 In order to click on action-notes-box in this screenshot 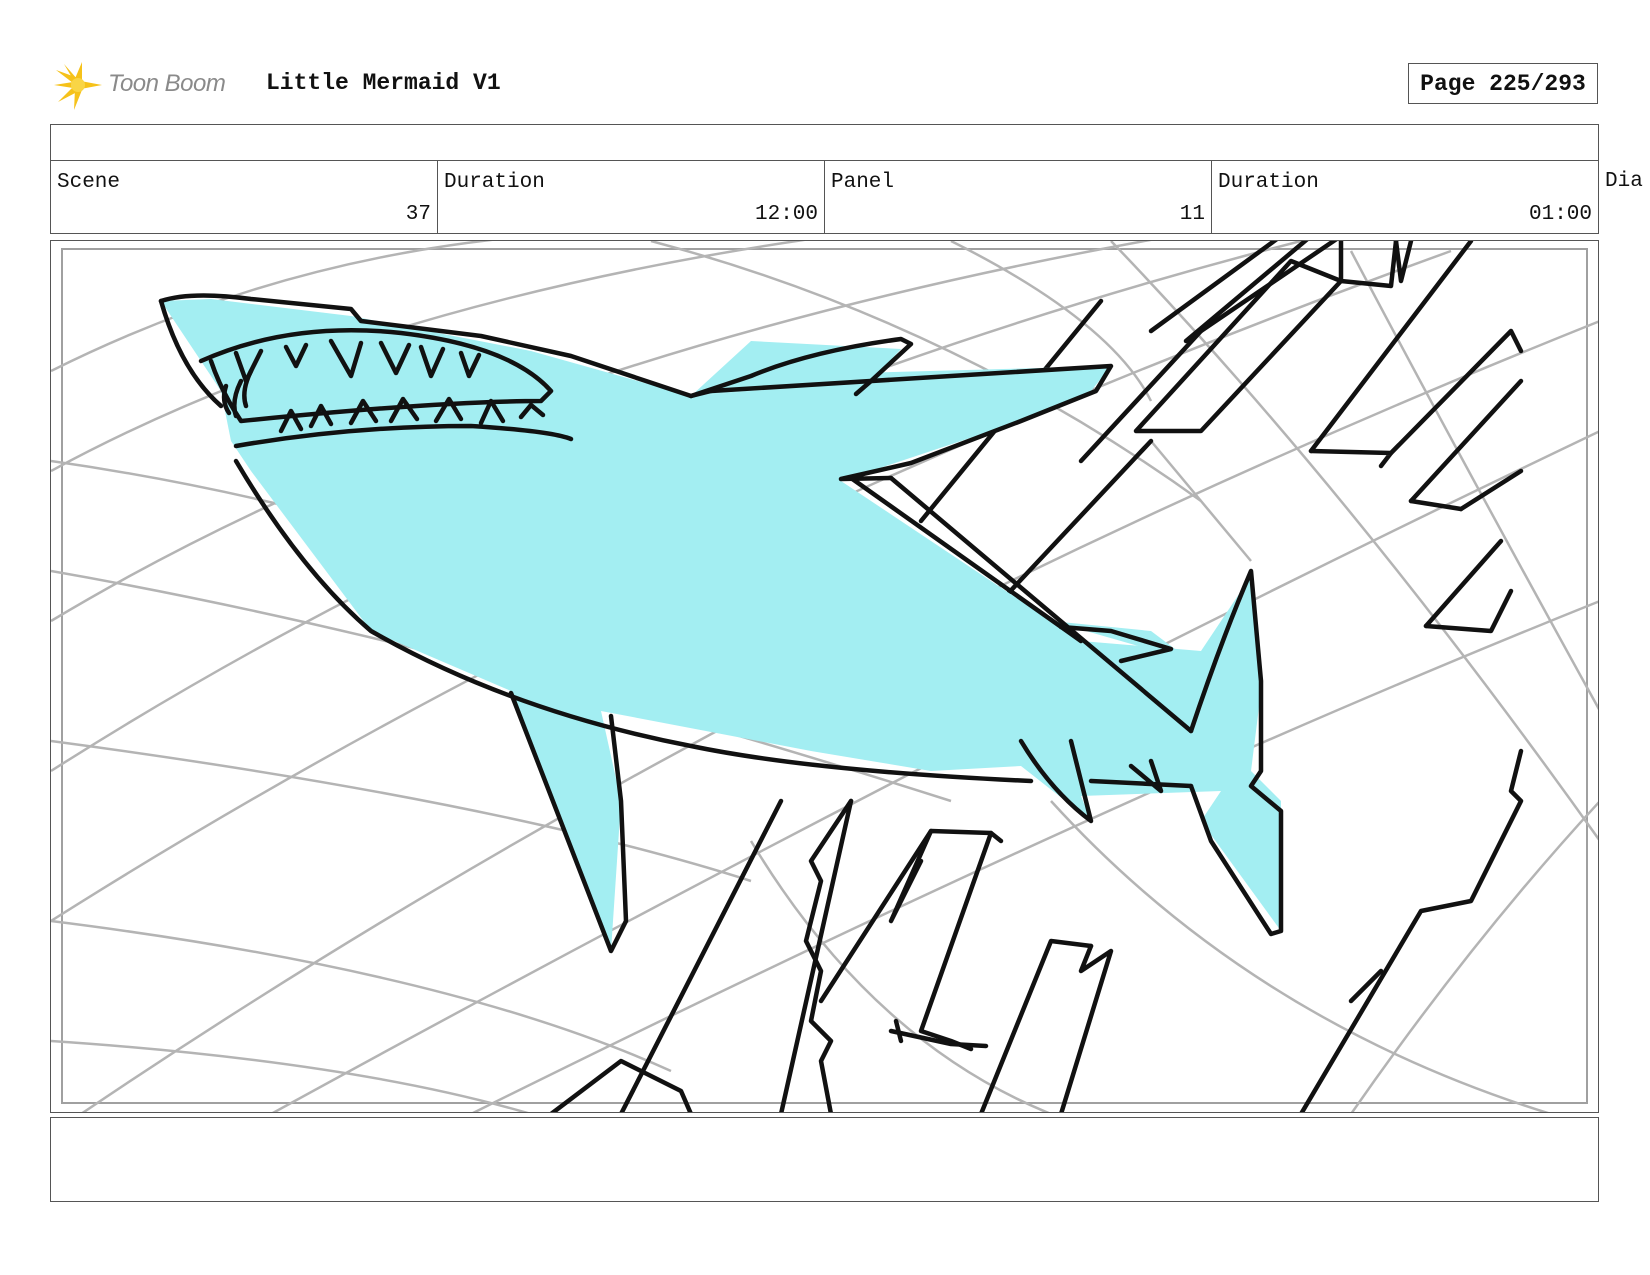, I will do `click(824, 1159)`.